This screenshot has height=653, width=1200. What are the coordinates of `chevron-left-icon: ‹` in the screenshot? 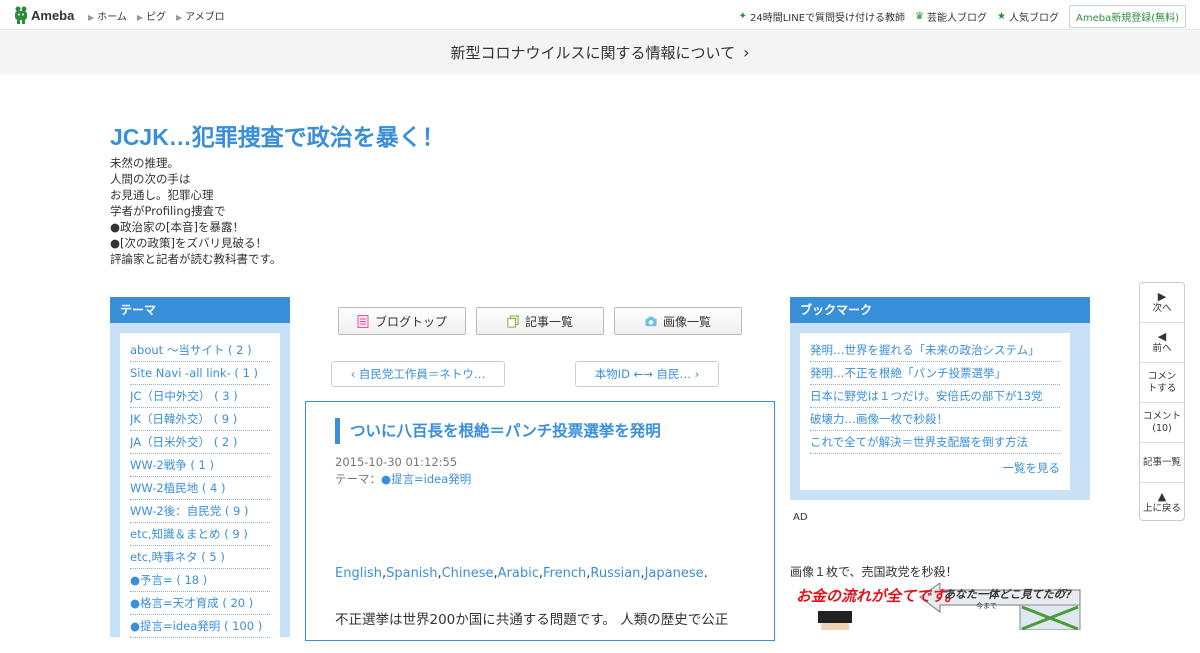 It's located at (354, 374).